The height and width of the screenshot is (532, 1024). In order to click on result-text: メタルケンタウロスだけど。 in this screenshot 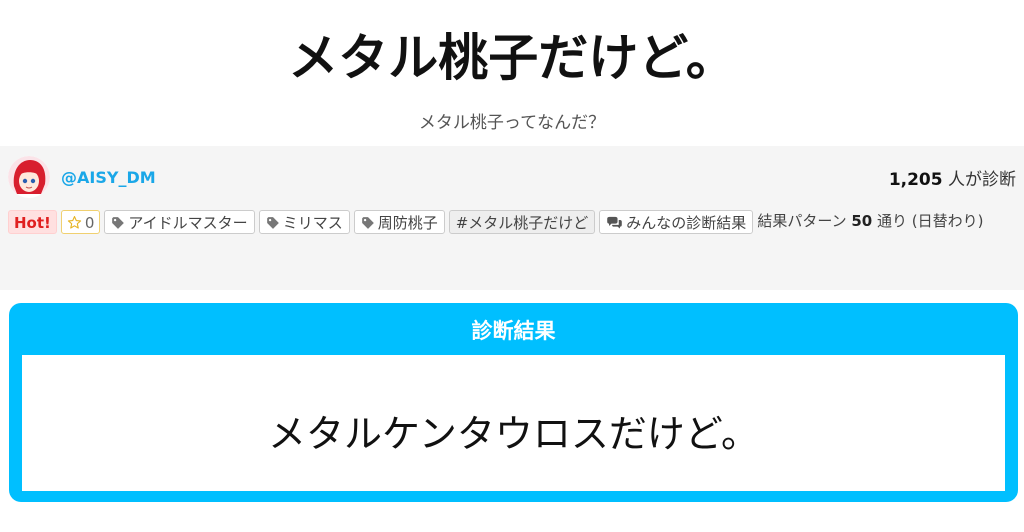, I will do `click(513, 434)`.